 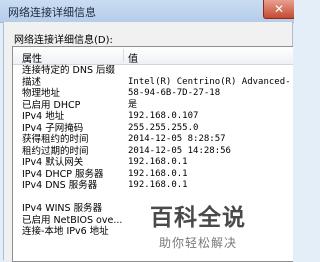 What do you see at coordinates (133, 104) in the screenshot?
I see `row-value: 是` at bounding box center [133, 104].